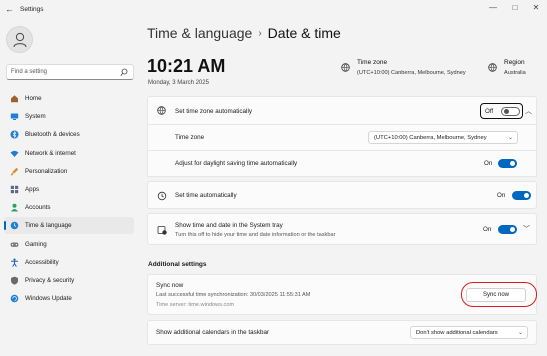  I want to click on chevron-down-icon: ﹀, so click(526, 229).